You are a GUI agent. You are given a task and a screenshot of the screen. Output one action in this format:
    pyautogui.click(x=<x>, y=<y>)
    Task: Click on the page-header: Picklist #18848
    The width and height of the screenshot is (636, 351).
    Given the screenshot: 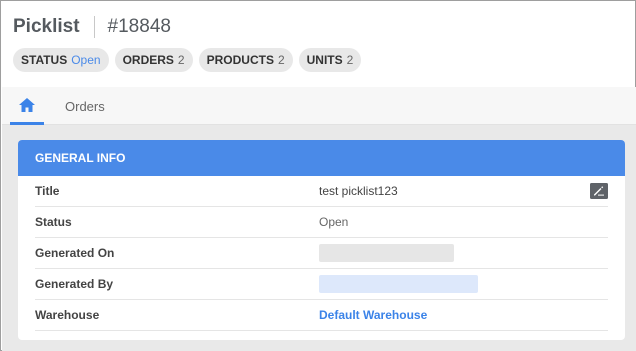 What is the action you would take?
    pyautogui.click(x=92, y=27)
    